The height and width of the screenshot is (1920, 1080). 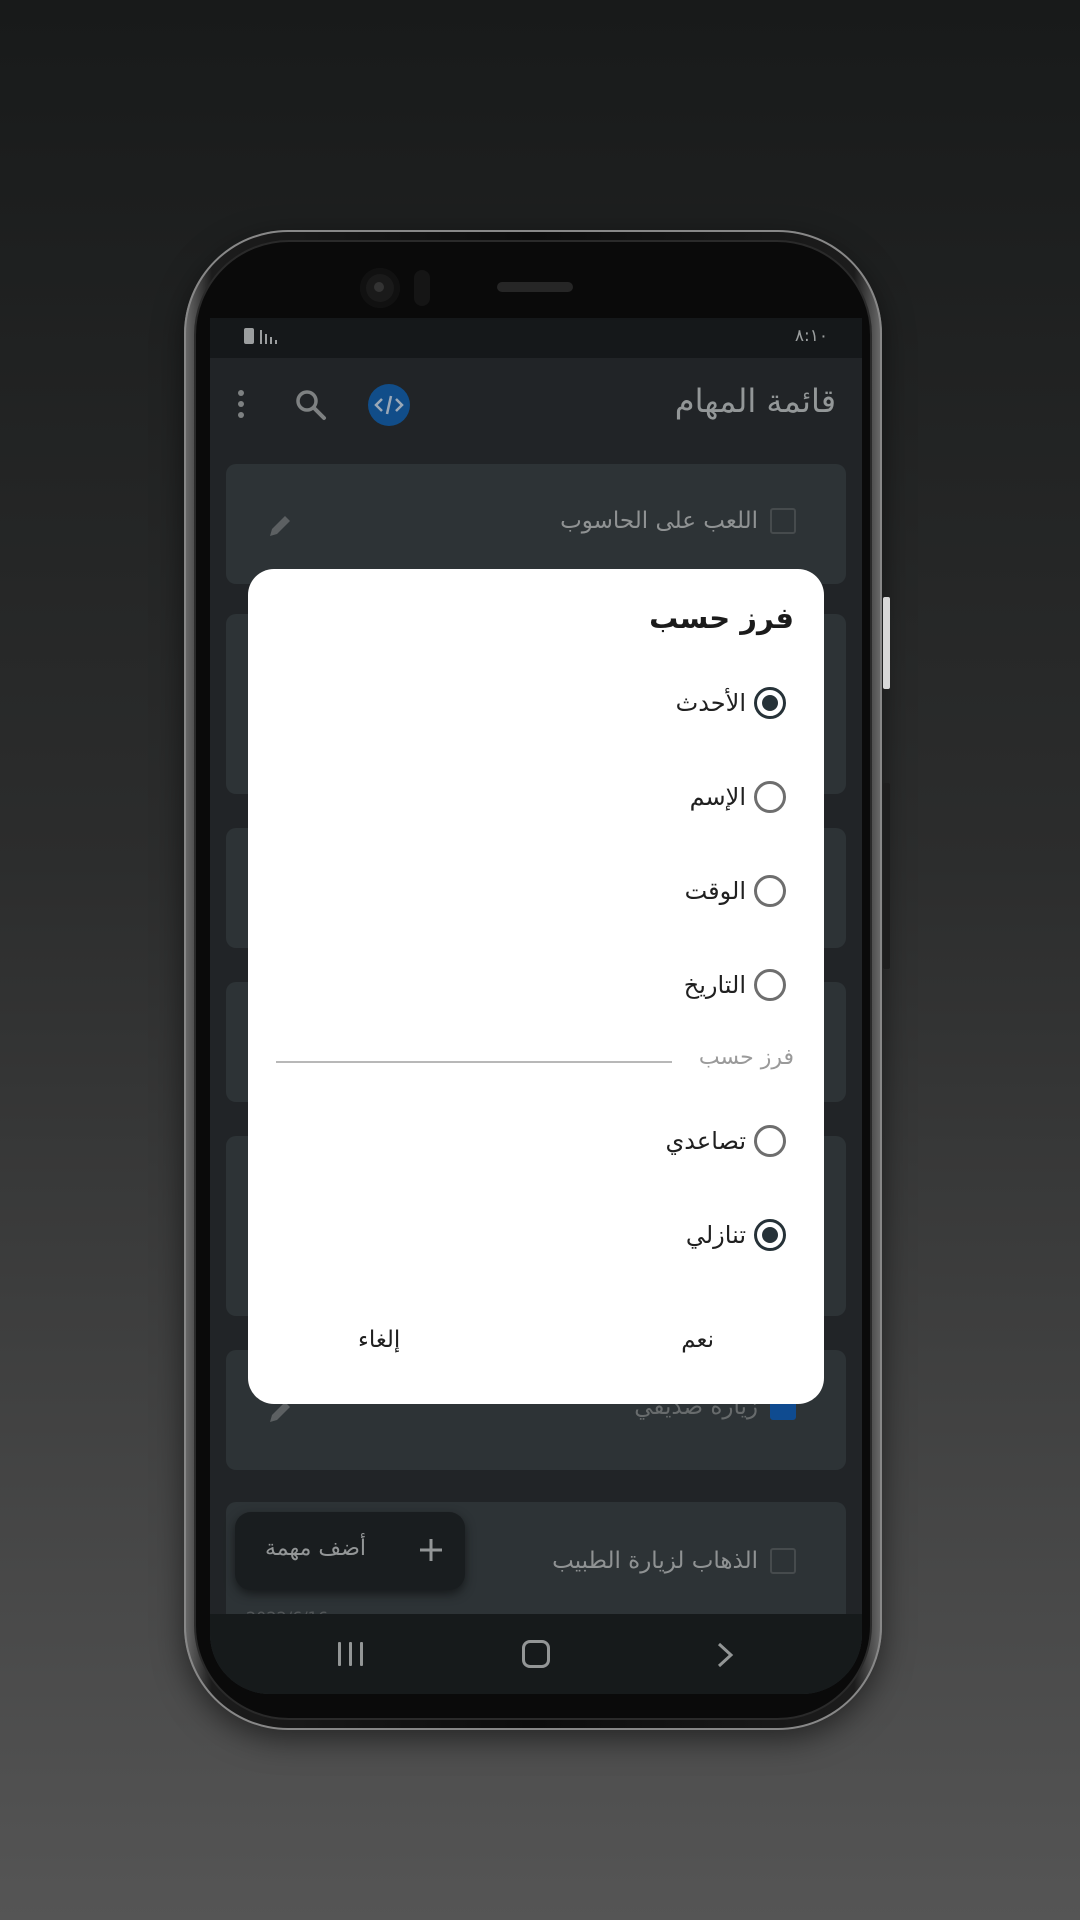 What do you see at coordinates (715, 1235) in the screenshot?
I see `option-label: تنازلي` at bounding box center [715, 1235].